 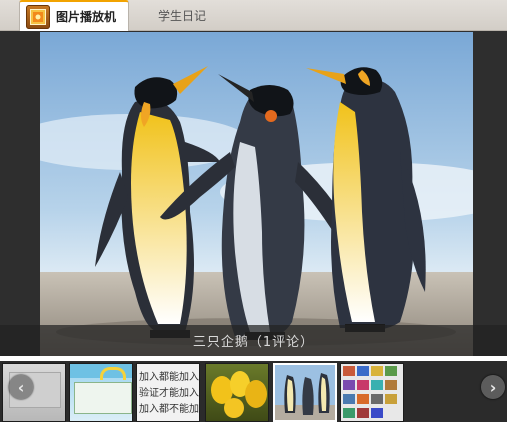 I want to click on tab-label: 学生日记, so click(x=182, y=16).